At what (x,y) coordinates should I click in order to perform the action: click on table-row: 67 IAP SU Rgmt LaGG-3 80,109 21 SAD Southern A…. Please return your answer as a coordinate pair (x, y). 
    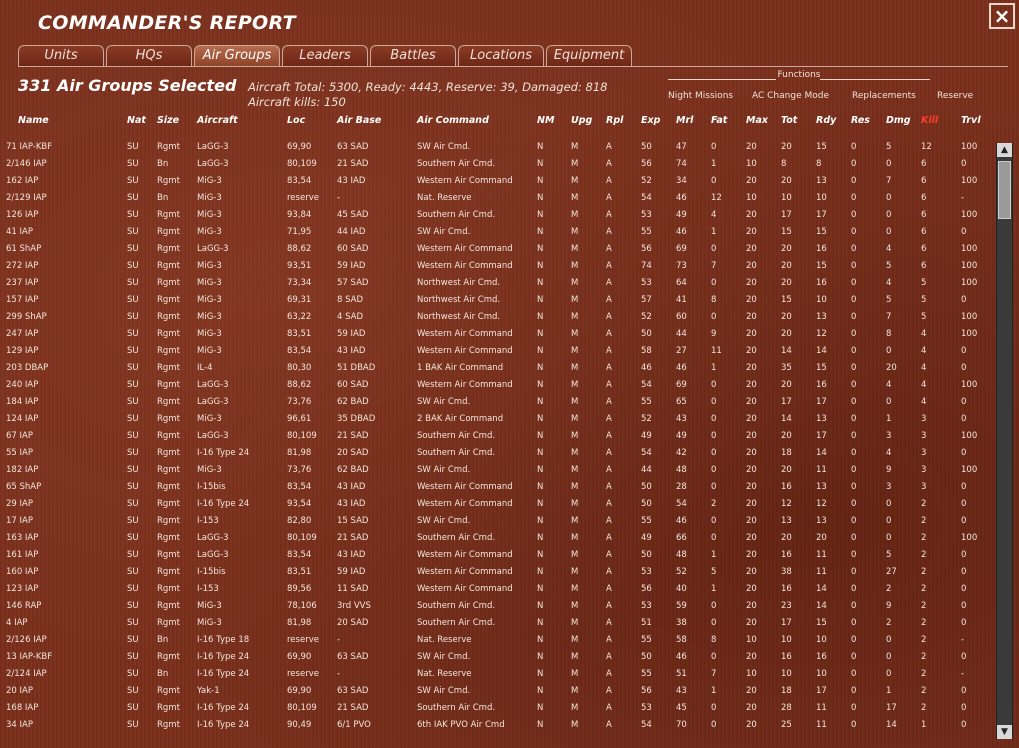
    Looking at the image, I should click on (497, 436).